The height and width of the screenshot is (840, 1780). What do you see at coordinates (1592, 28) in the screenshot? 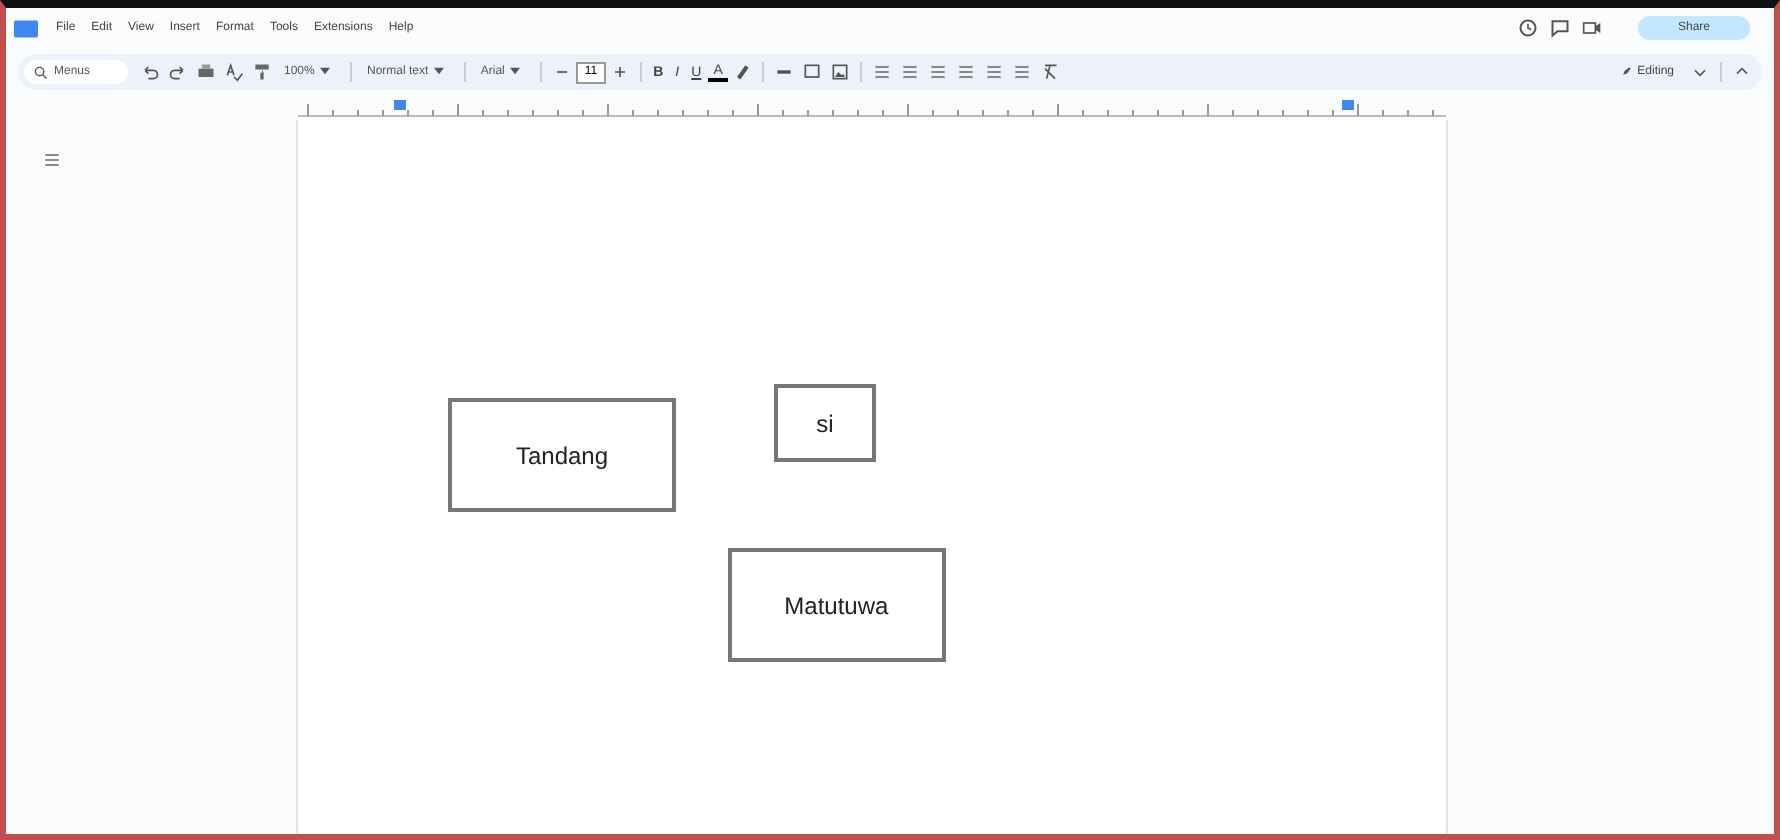
I see `video-icon` at bounding box center [1592, 28].